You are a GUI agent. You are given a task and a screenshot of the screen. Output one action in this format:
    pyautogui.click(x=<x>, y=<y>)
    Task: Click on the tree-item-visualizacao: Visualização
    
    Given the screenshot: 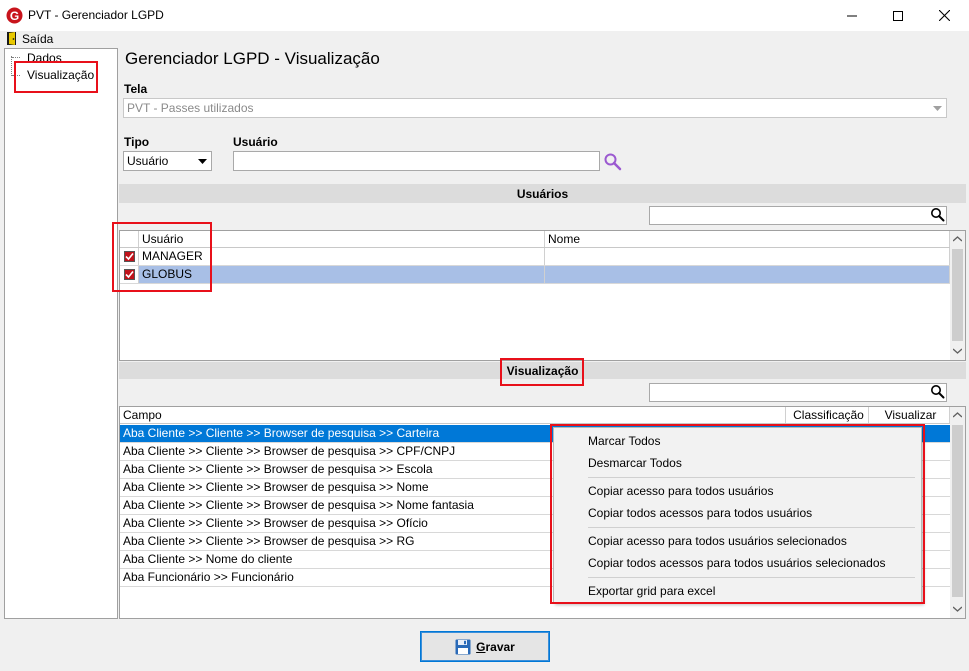 What is the action you would take?
    pyautogui.click(x=60, y=75)
    